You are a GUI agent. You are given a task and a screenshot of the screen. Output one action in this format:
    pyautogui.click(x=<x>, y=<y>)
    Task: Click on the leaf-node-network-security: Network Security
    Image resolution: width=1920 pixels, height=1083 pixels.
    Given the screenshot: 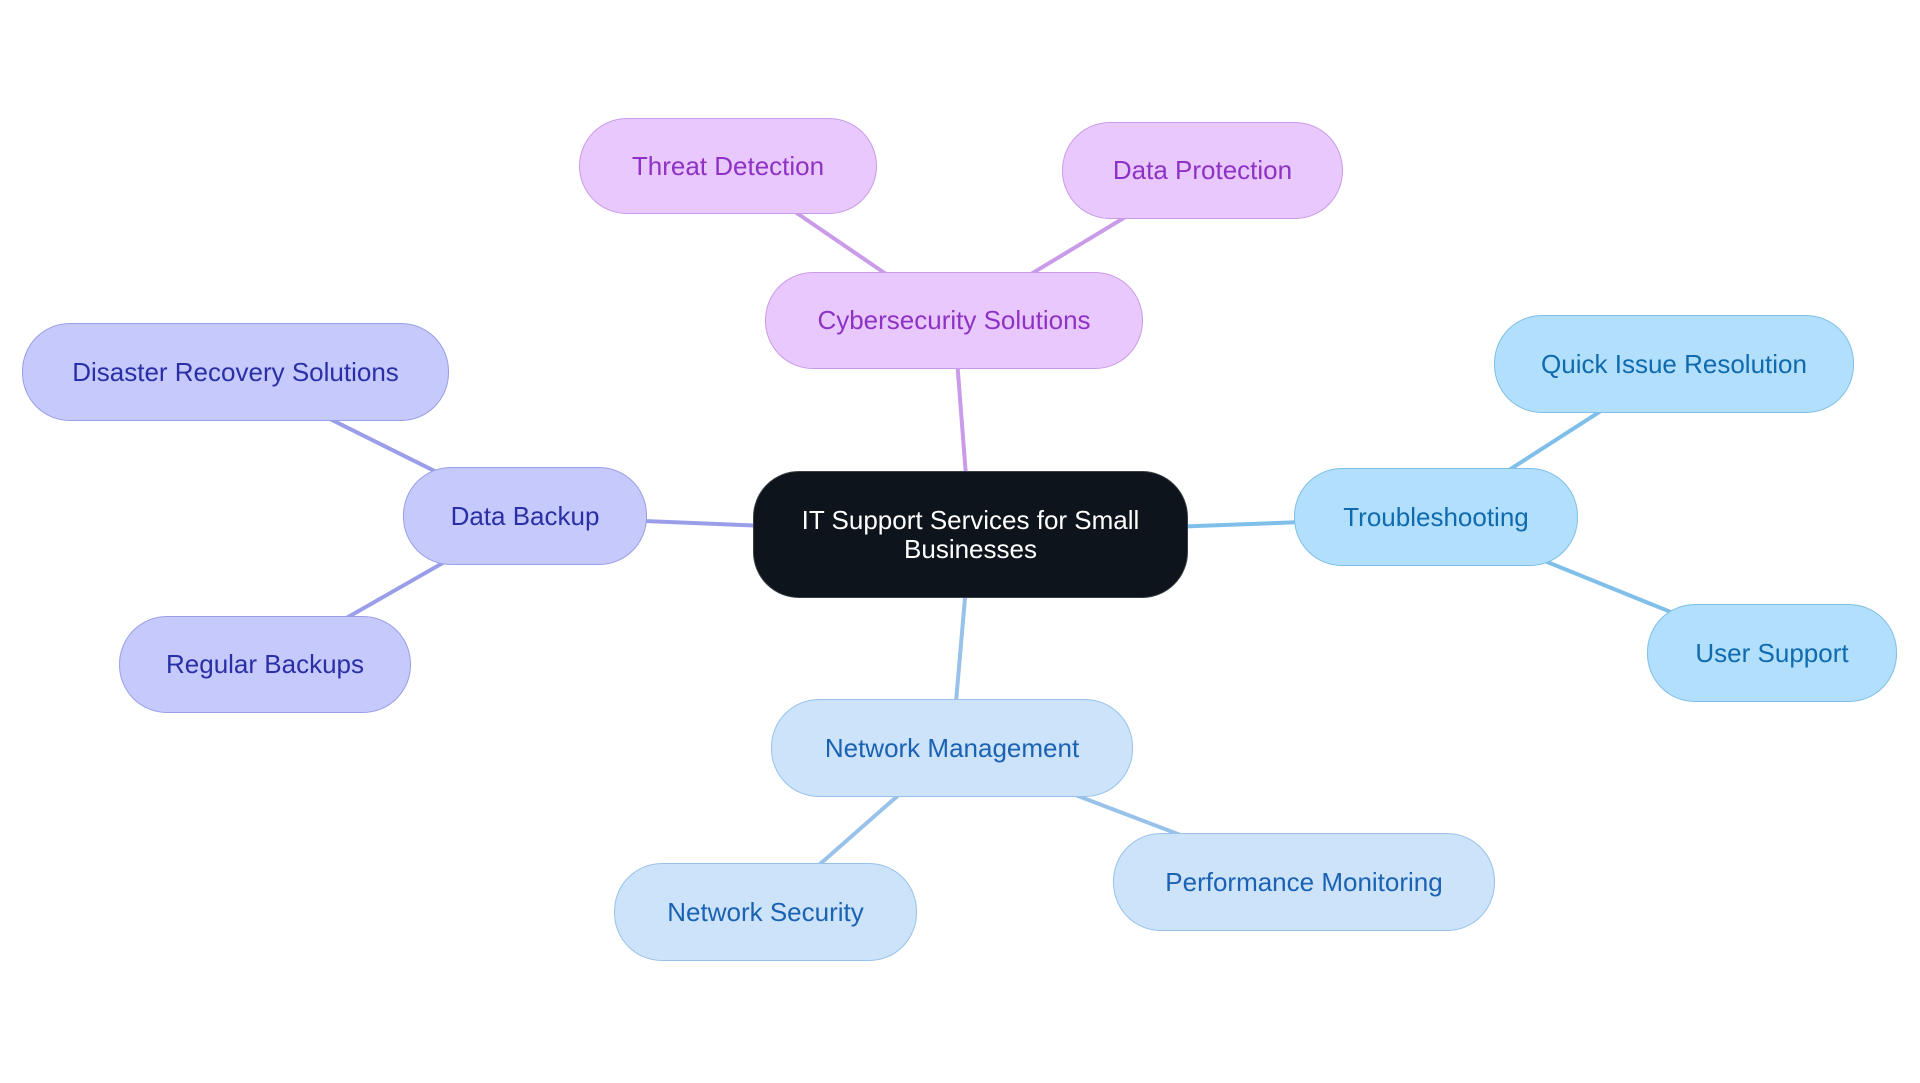 What is the action you would take?
    pyautogui.click(x=765, y=912)
    